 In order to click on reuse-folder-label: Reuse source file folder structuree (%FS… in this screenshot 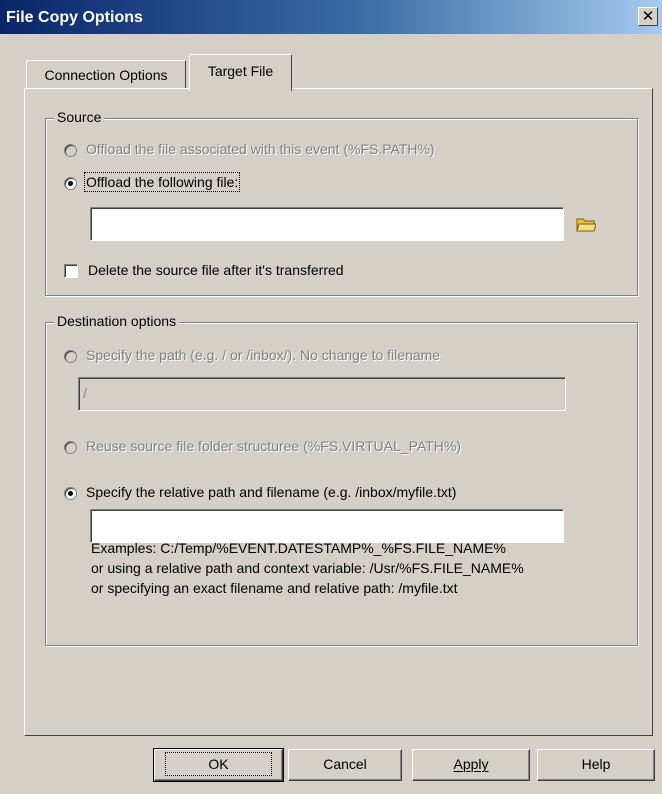, I will do `click(274, 446)`.